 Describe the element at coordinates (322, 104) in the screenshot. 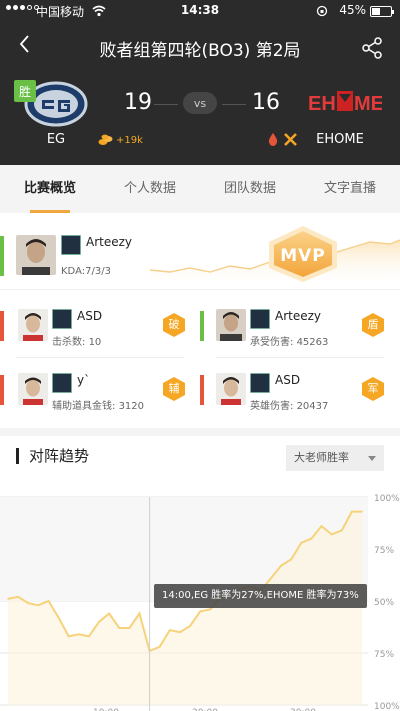

I see `svg-text: EH` at that location.